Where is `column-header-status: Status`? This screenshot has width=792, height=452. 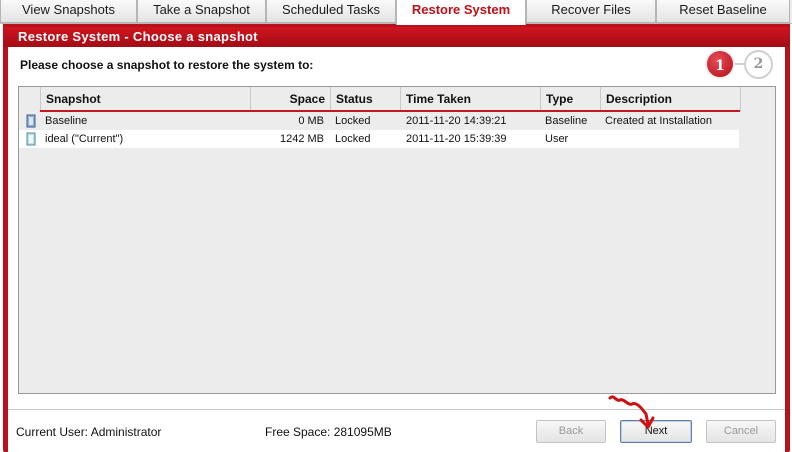
column-header-status: Status is located at coordinates (365, 99).